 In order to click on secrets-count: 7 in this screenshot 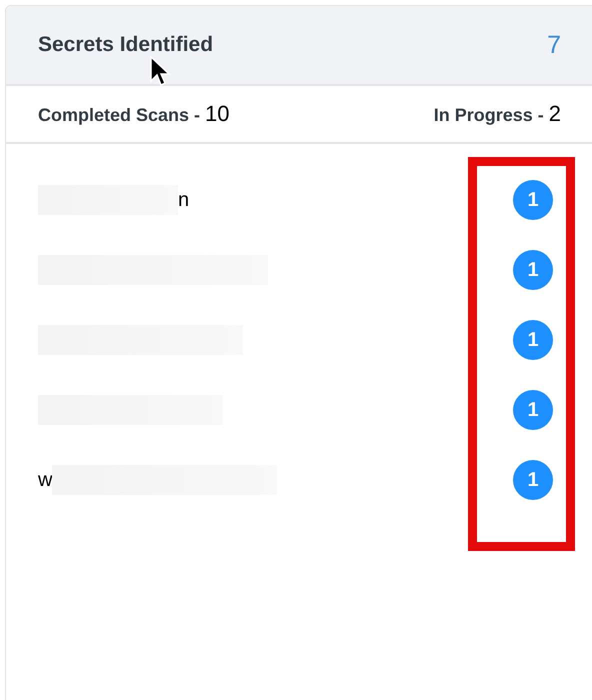, I will do `click(554, 45)`.